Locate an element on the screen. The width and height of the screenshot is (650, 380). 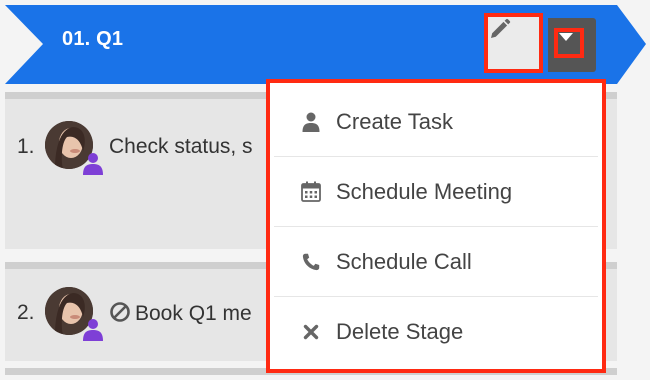
task-row: 2. Book Q1 me is located at coordinates (134, 314).